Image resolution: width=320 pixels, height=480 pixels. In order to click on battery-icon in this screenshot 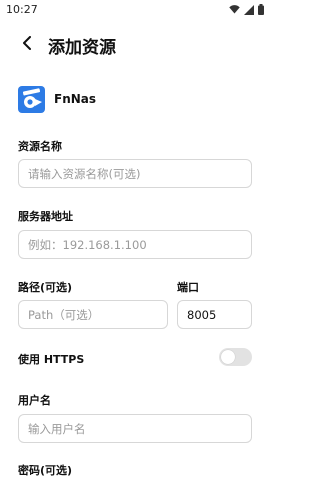, I will do `click(261, 9)`.